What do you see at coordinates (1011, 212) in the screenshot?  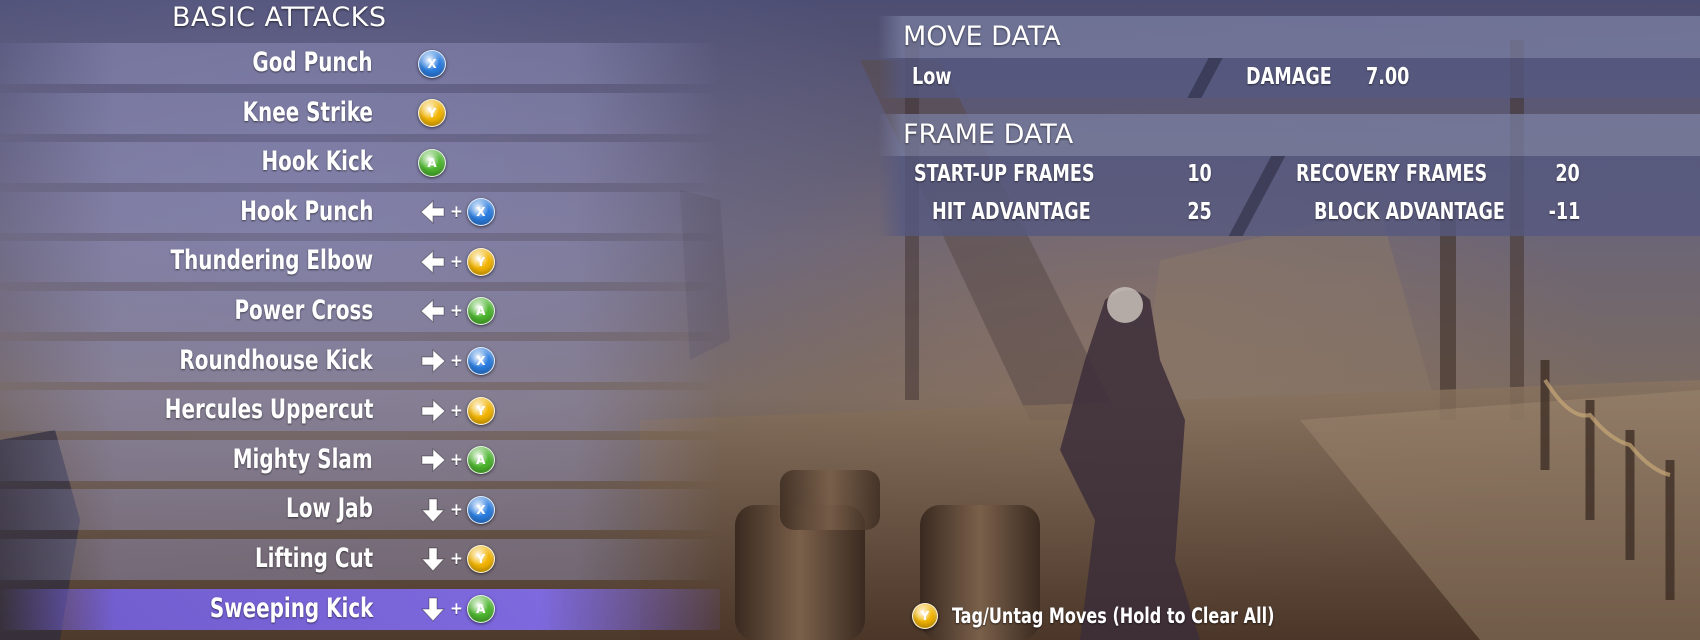 I see `hit-advantage-label: HIT ADVANTAGE` at bounding box center [1011, 212].